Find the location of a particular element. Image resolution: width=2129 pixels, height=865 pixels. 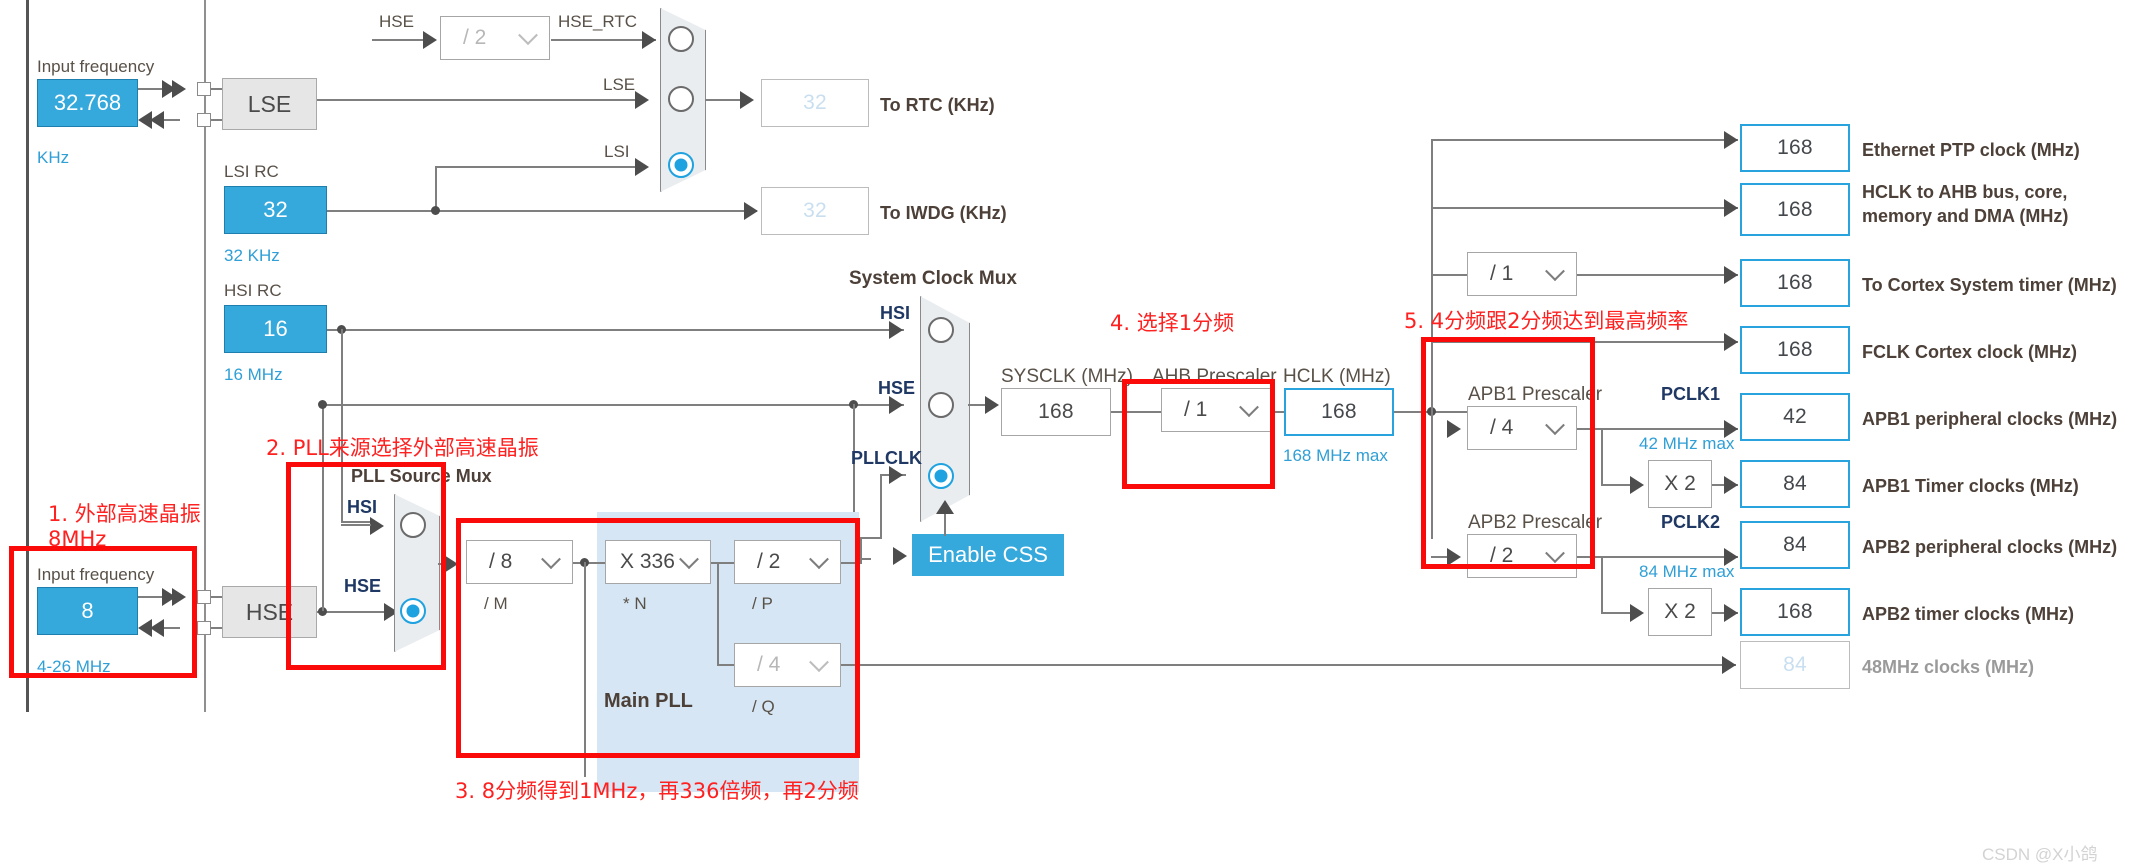

hse-top-corner-dot is located at coordinates (322, 404).